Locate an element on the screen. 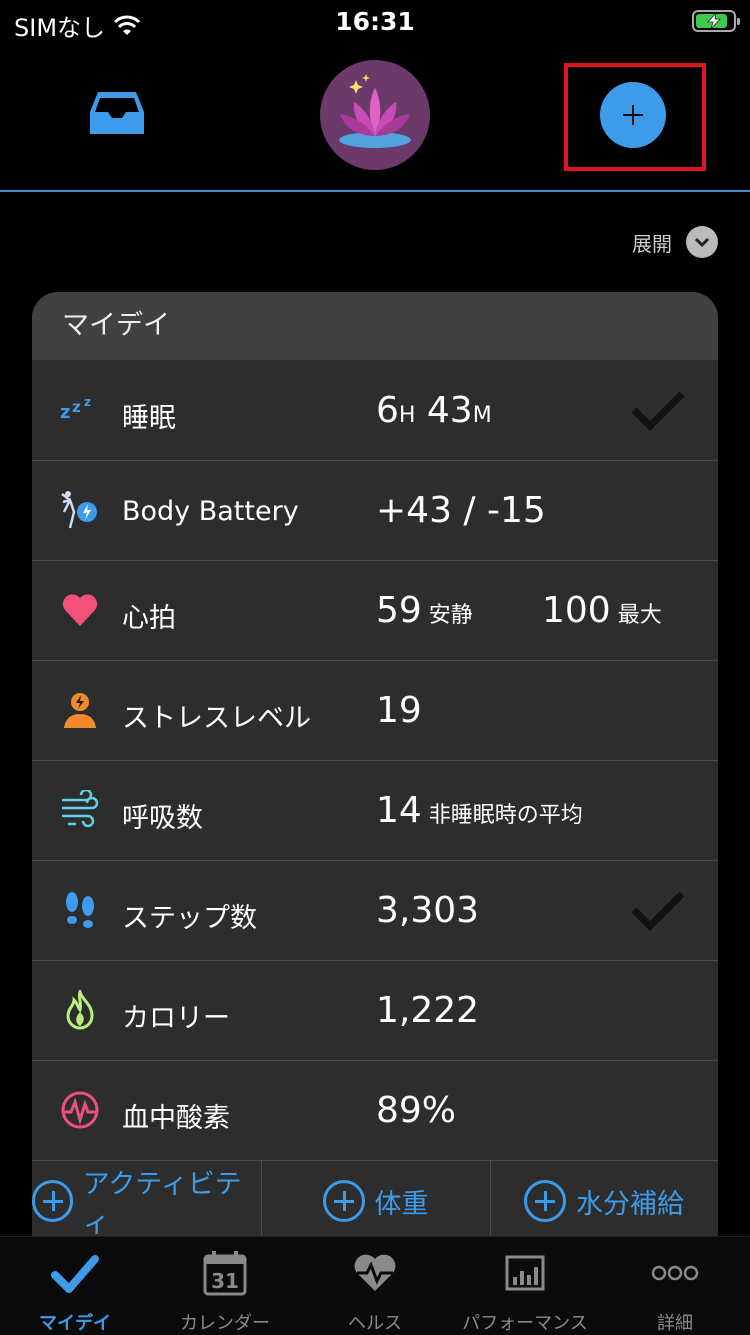  calories-value: 1,222 is located at coordinates (428, 1010).